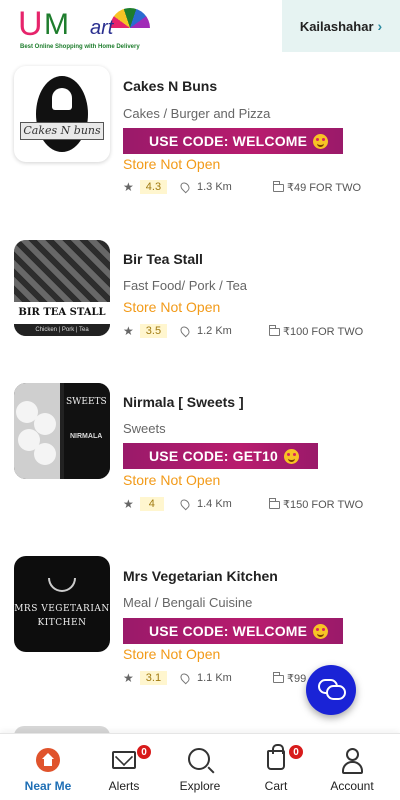 The width and height of the screenshot is (400, 800). I want to click on rating: ★ 4, so click(143, 504).